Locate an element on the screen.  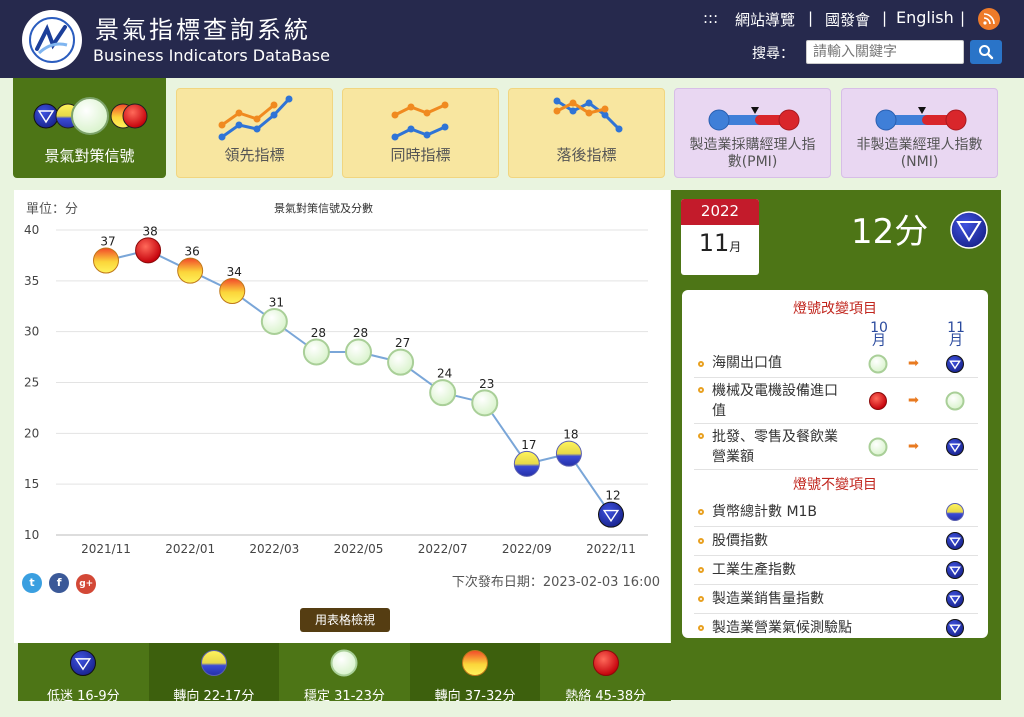
current-signal-blue-icon is located at coordinates (969, 230).